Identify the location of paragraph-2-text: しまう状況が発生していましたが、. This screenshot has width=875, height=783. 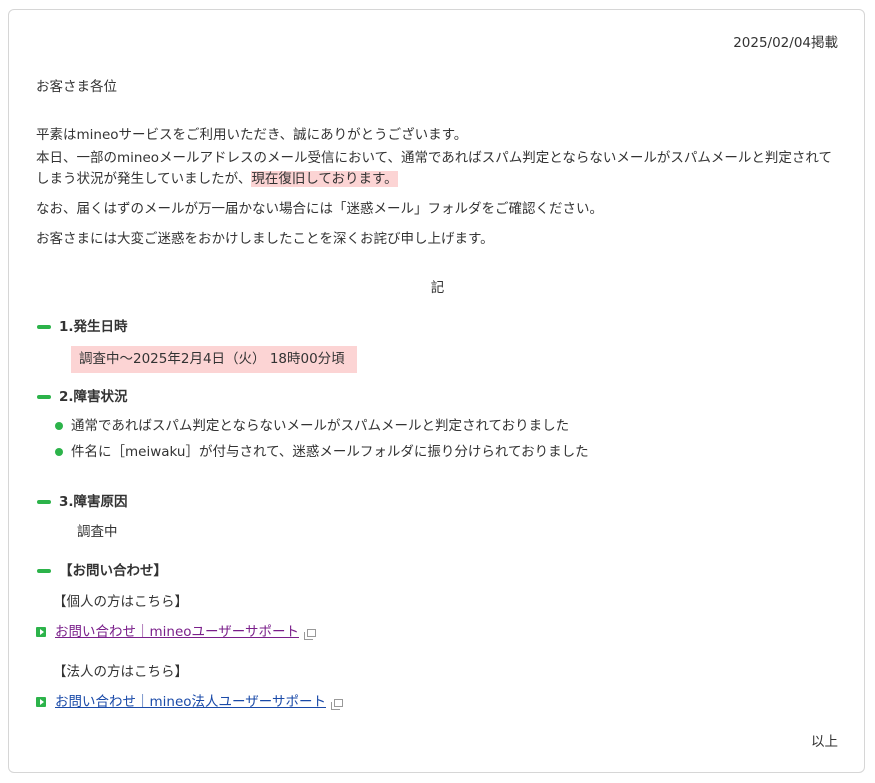
(144, 179).